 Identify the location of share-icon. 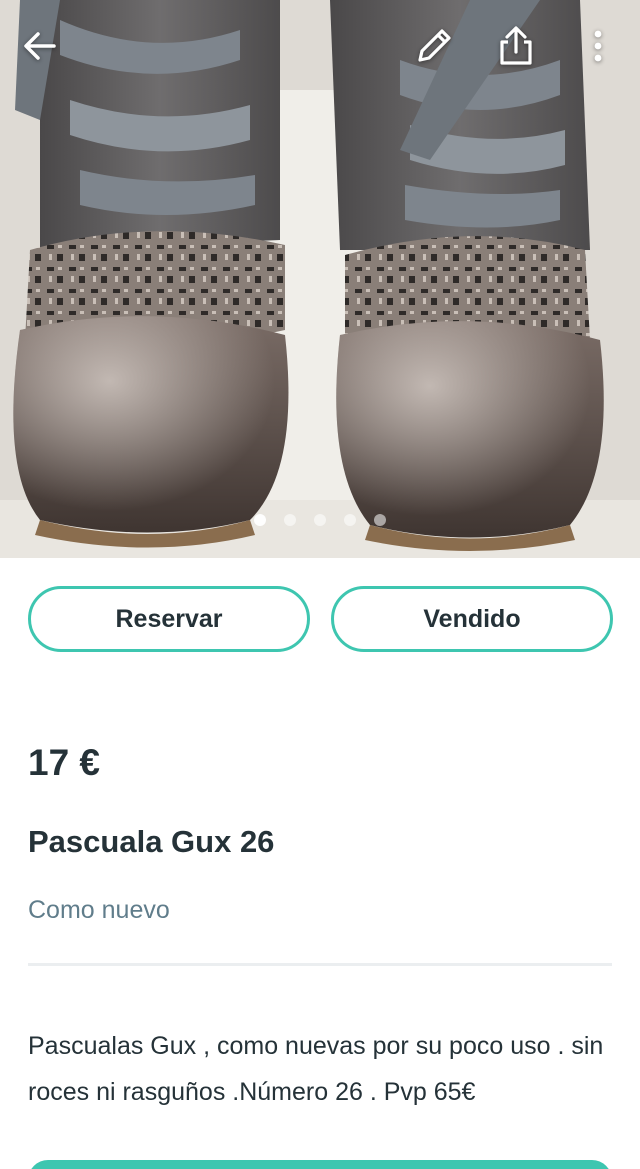
(516, 45).